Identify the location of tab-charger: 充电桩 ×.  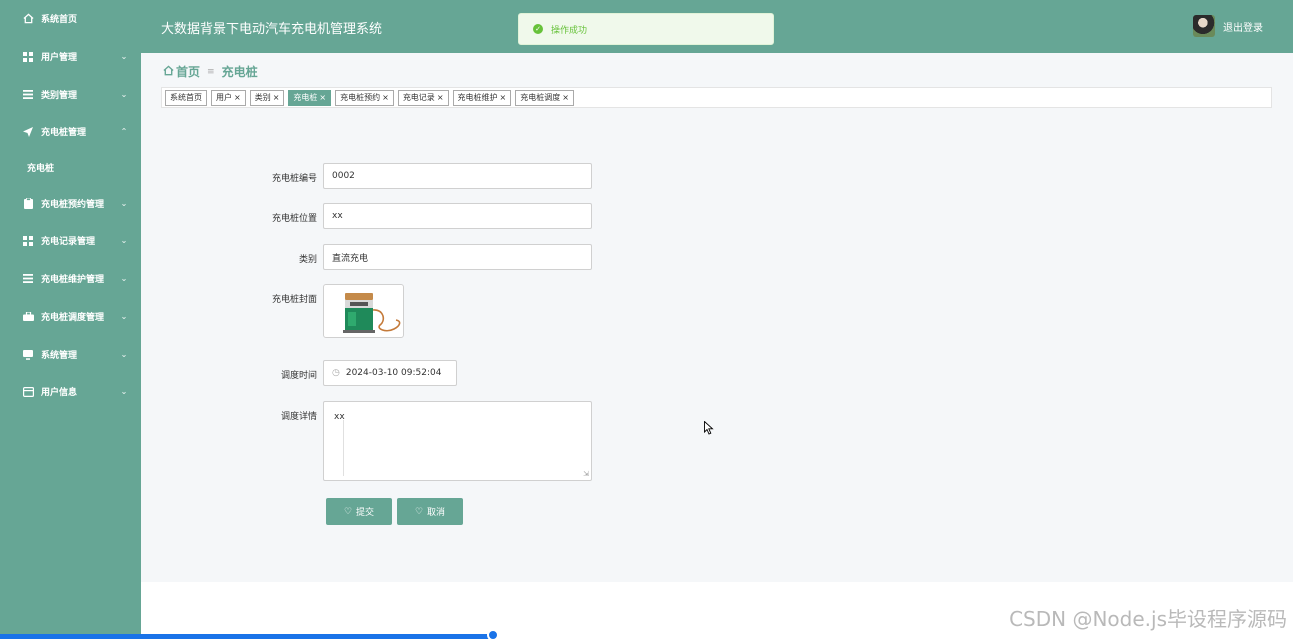
(310, 97).